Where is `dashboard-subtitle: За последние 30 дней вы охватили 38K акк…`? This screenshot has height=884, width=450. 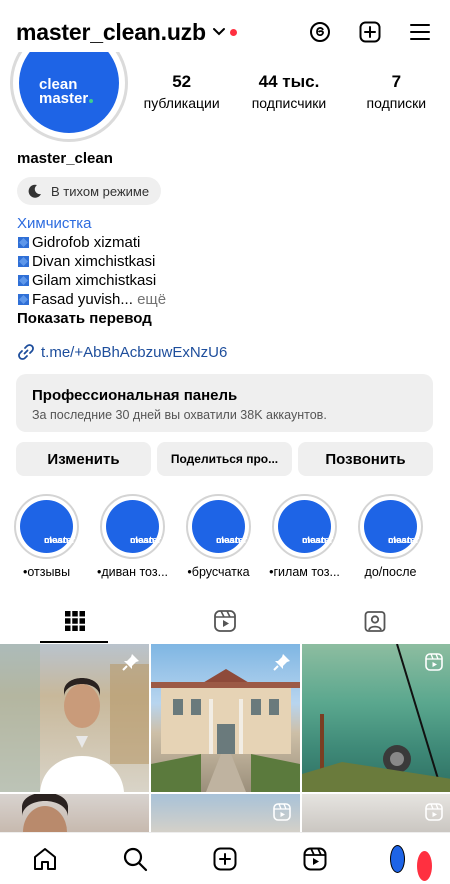
dashboard-subtitle: За последние 30 дней вы охватили 38K акк… is located at coordinates (179, 415).